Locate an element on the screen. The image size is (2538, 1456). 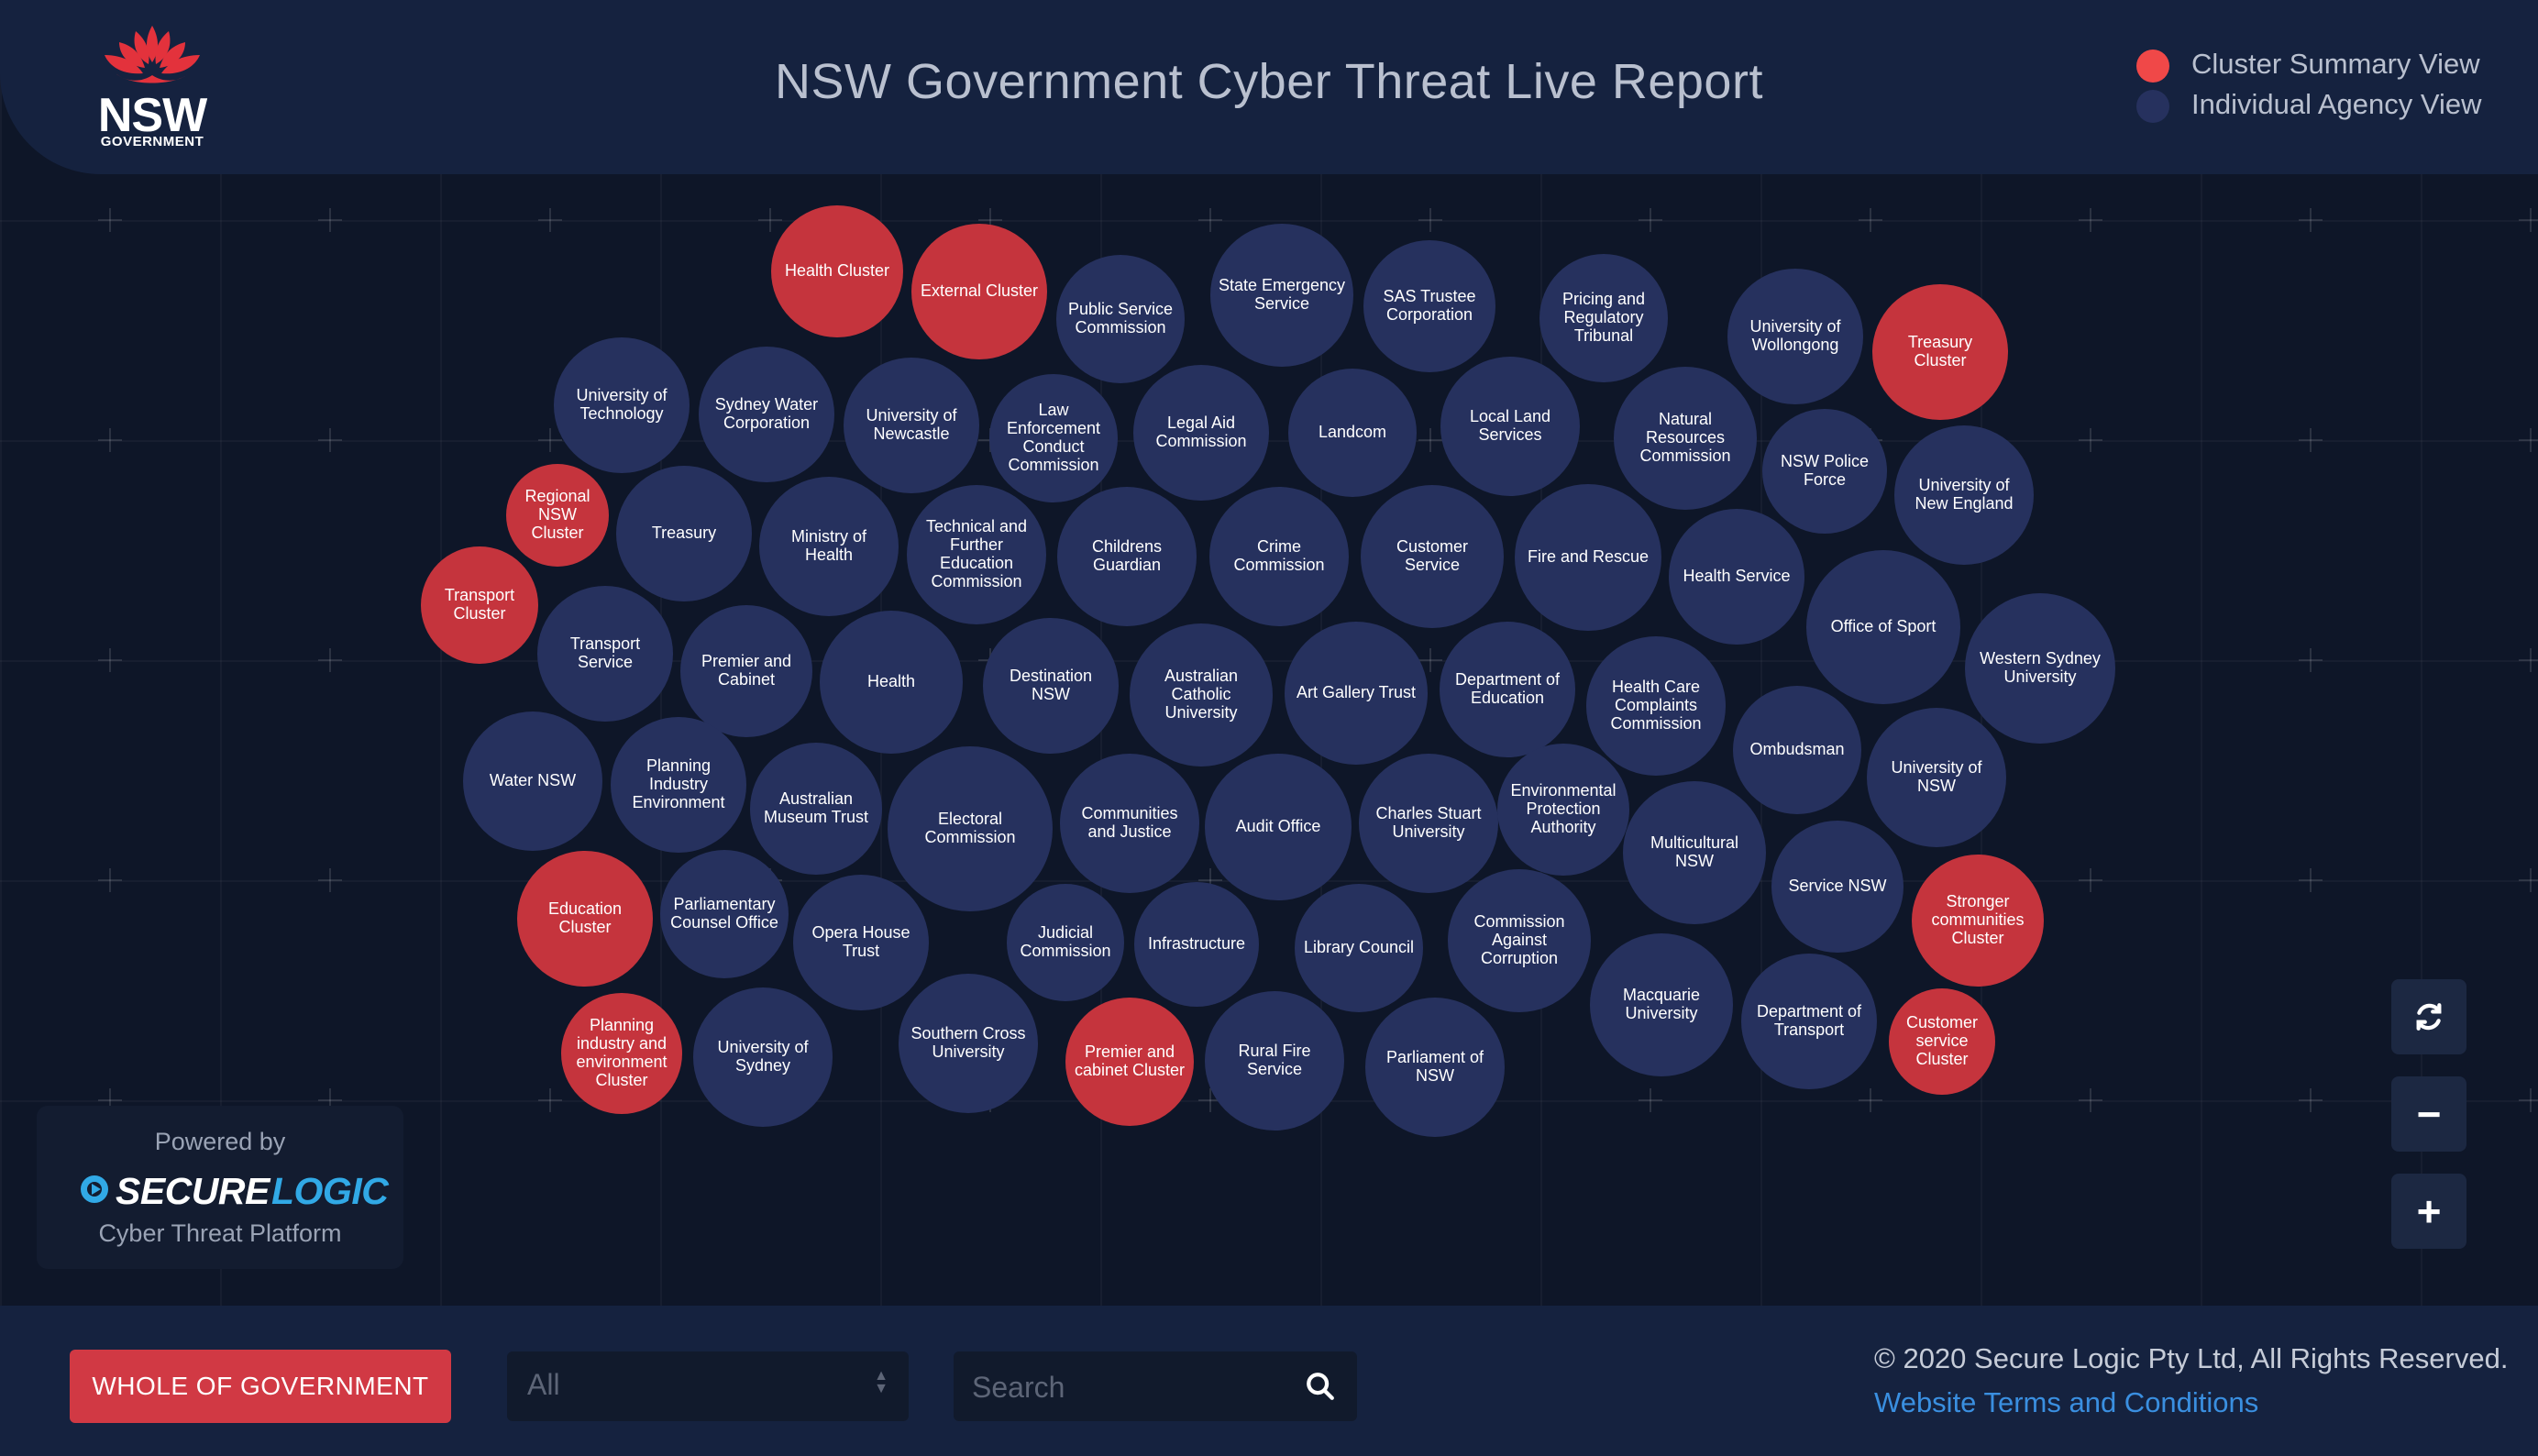
cluster-bubble: Education Cluster is located at coordinates (585, 919).